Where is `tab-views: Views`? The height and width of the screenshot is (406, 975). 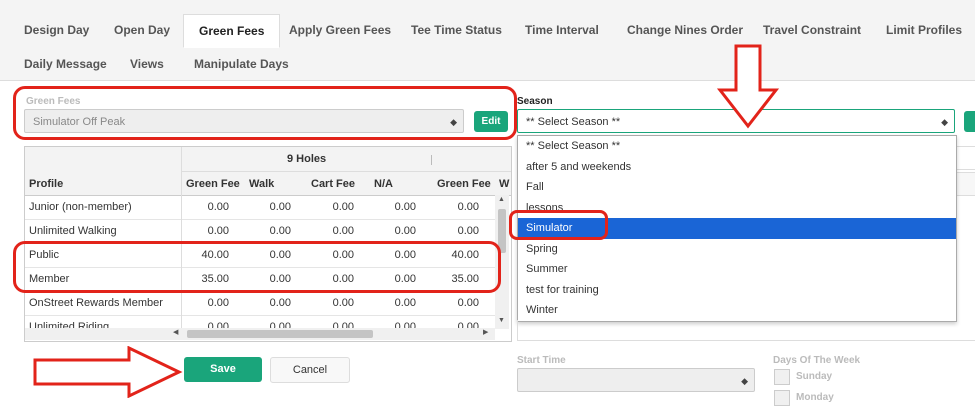
tab-views: Views is located at coordinates (147, 64).